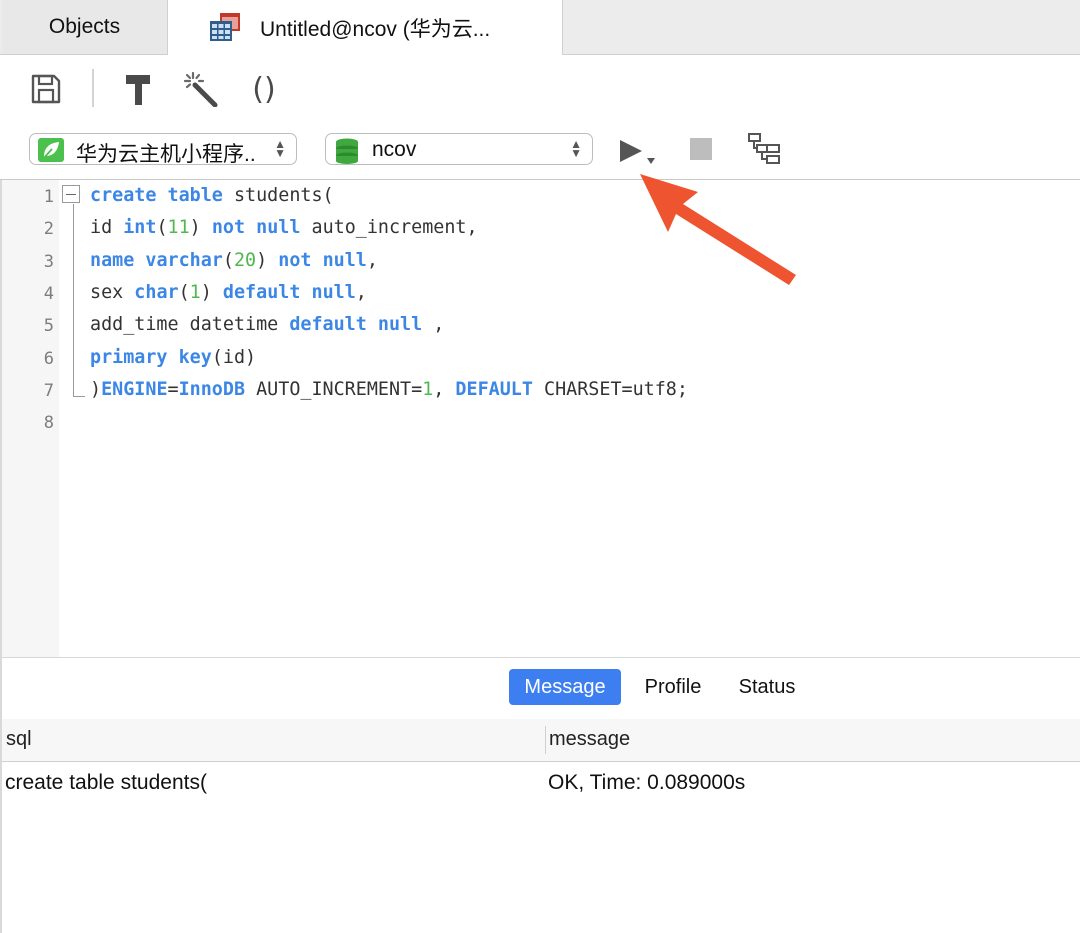 Image resolution: width=1080 pixels, height=933 pixels. What do you see at coordinates (46, 89) in the screenshot?
I see `save-button` at bounding box center [46, 89].